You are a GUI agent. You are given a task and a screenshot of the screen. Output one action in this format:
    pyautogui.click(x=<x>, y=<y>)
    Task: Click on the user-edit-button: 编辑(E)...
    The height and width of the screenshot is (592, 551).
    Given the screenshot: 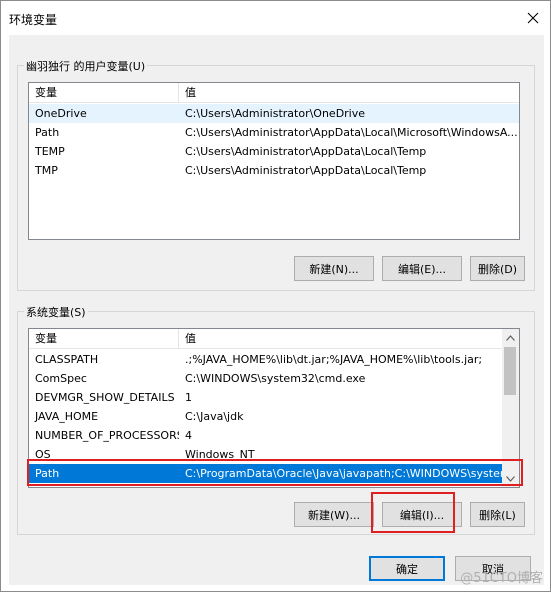 What is the action you would take?
    pyautogui.click(x=422, y=268)
    